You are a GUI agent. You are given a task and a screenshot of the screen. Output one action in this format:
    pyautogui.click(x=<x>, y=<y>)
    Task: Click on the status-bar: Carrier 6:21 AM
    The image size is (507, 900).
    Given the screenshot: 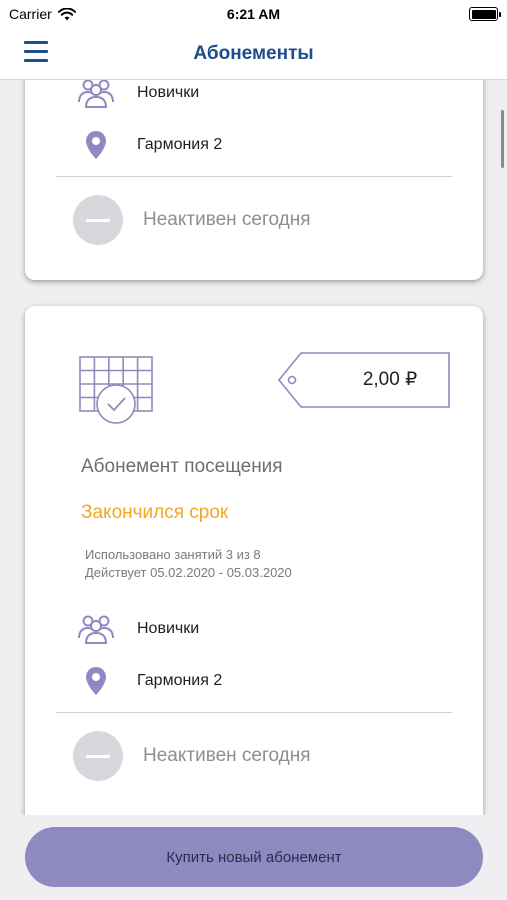 What is the action you would take?
    pyautogui.click(x=253, y=14)
    